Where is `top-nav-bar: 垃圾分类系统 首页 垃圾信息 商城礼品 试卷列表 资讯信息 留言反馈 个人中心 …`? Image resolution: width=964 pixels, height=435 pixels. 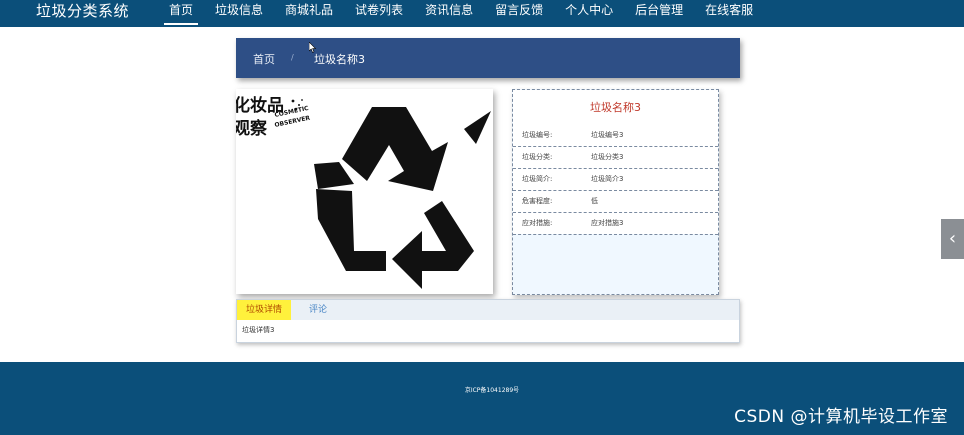
top-nav-bar: 垃圾分类系统 首页 垃圾信息 商城礼品 试卷列表 资讯信息 留言反馈 个人中心 … is located at coordinates (482, 13).